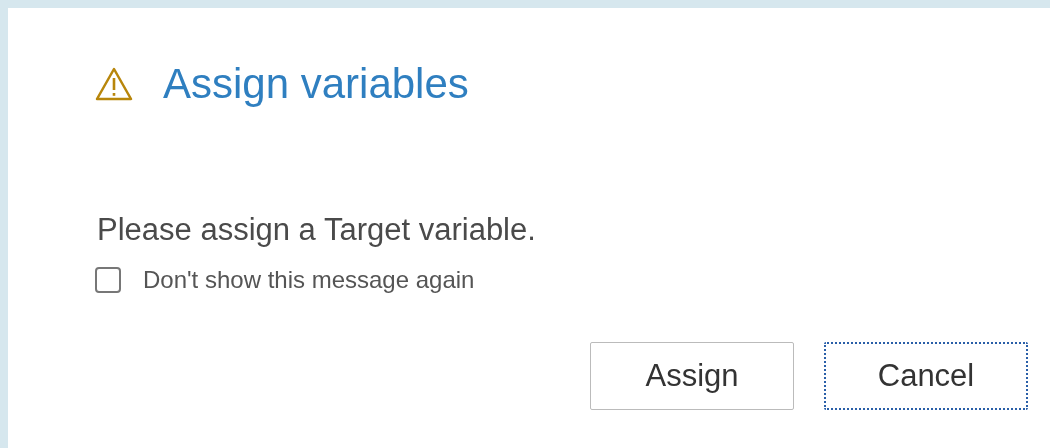  Describe the element at coordinates (114, 84) in the screenshot. I see `warning-icon` at that location.